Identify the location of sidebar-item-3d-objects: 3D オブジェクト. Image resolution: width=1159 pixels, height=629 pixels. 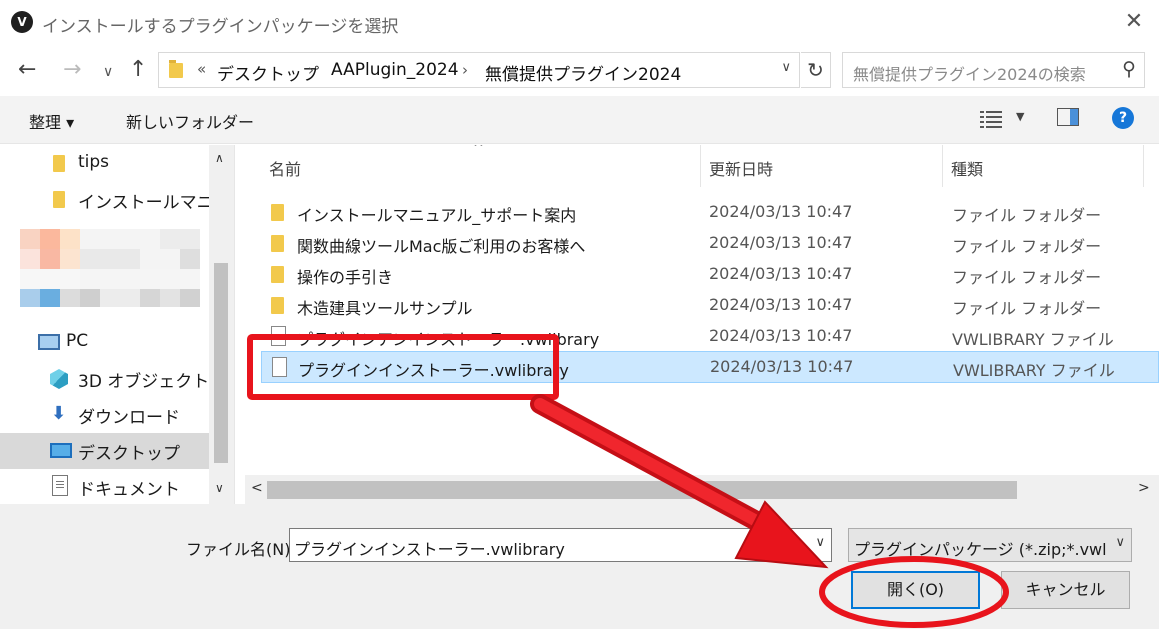
(105, 379).